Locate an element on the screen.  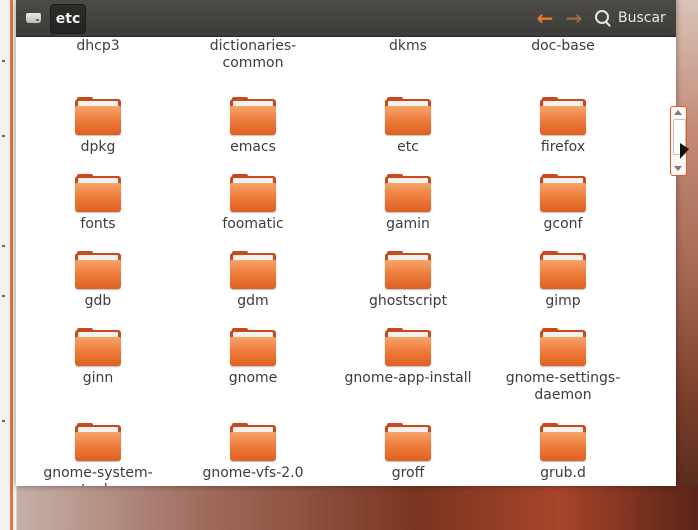
folder-item: gdm is located at coordinates (253, 280).